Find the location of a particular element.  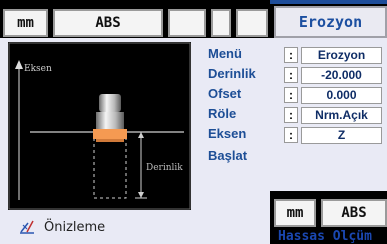

axis-value-field: Z is located at coordinates (341, 135).